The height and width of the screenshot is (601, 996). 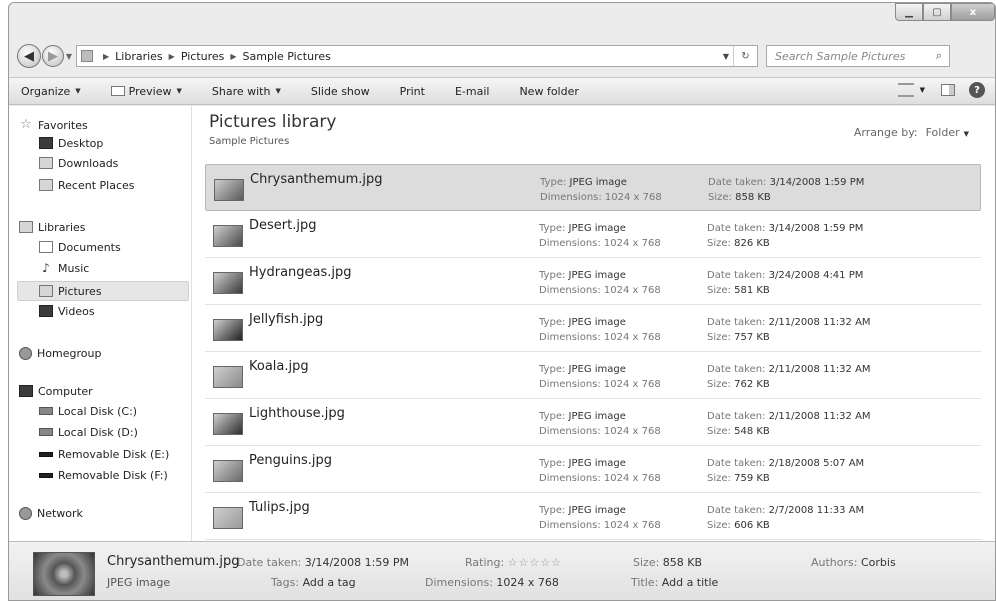 What do you see at coordinates (553, 182) in the screenshot?
I see `type-label: Type:` at bounding box center [553, 182].